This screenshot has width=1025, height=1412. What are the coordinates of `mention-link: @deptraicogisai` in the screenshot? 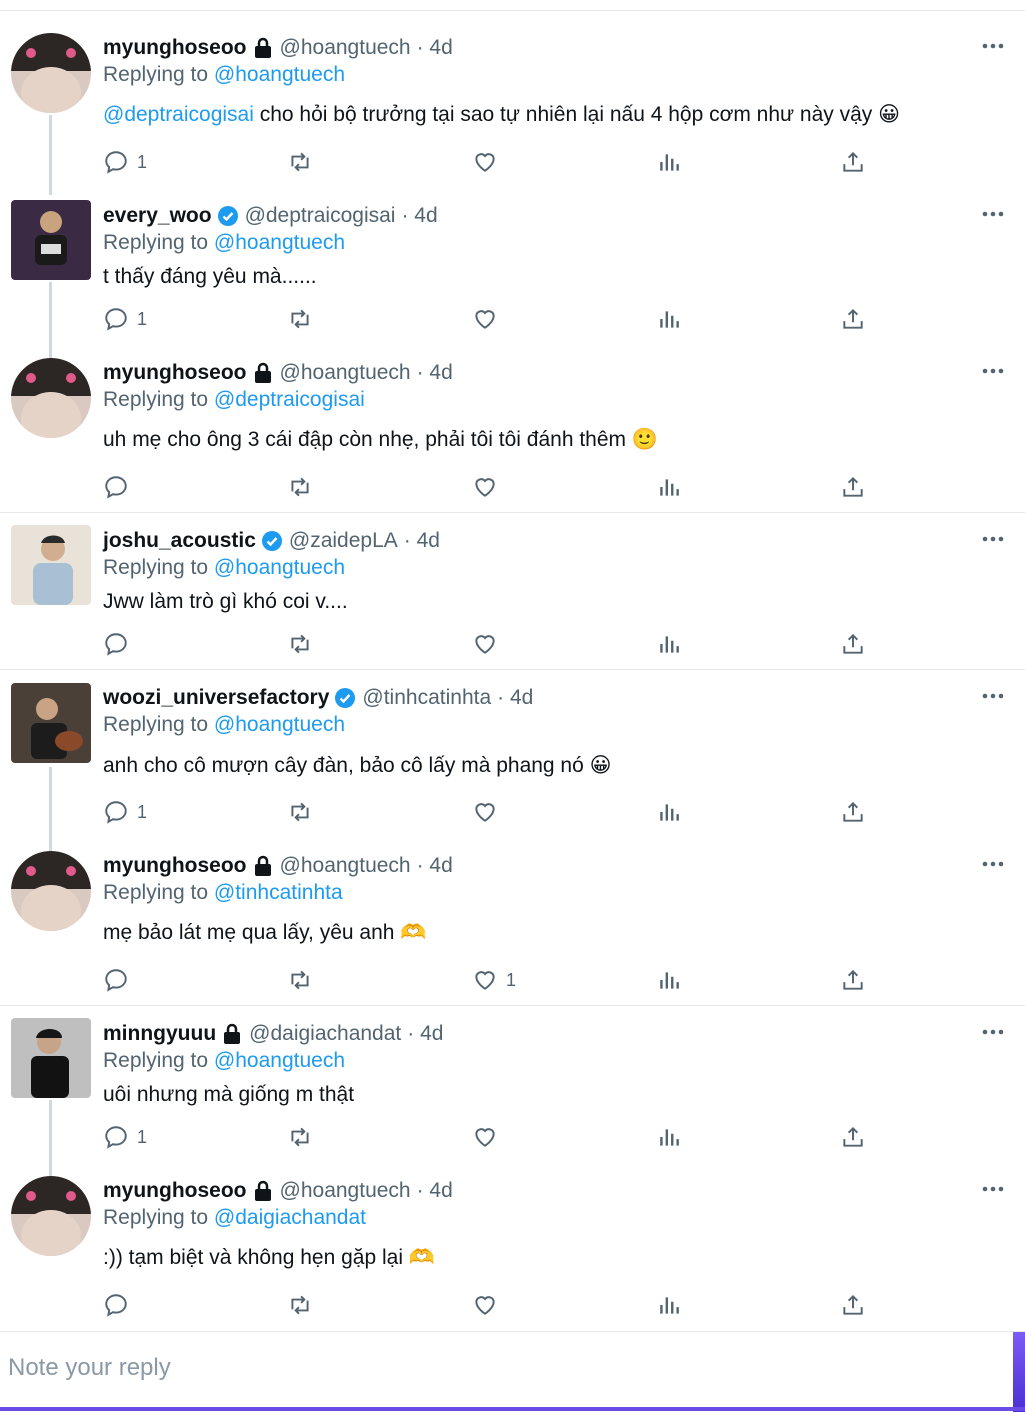 It's located at (178, 114).